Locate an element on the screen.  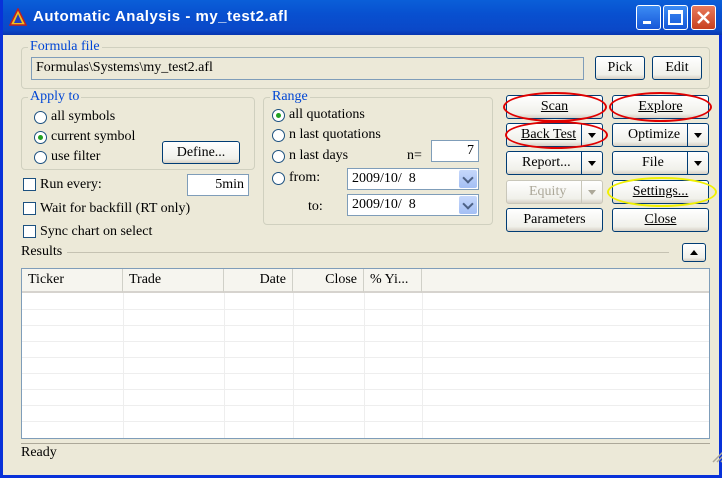
to-date-dropdown is located at coordinates (468, 205).